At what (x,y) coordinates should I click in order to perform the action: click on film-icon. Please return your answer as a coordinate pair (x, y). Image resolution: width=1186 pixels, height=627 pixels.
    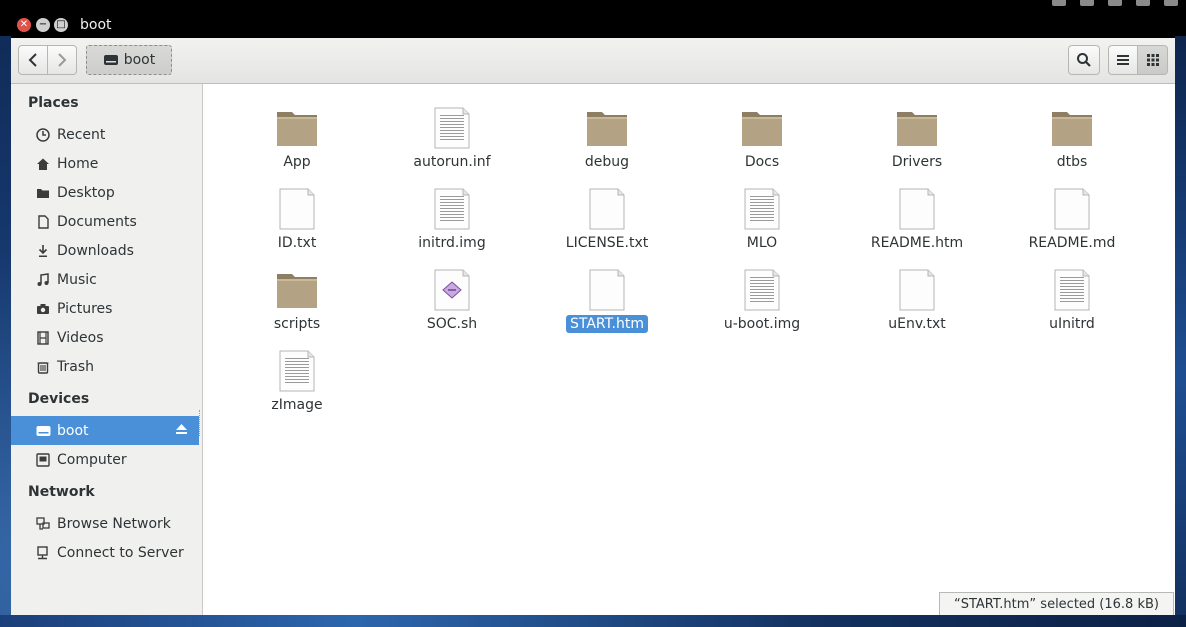
    Looking at the image, I should click on (43, 338).